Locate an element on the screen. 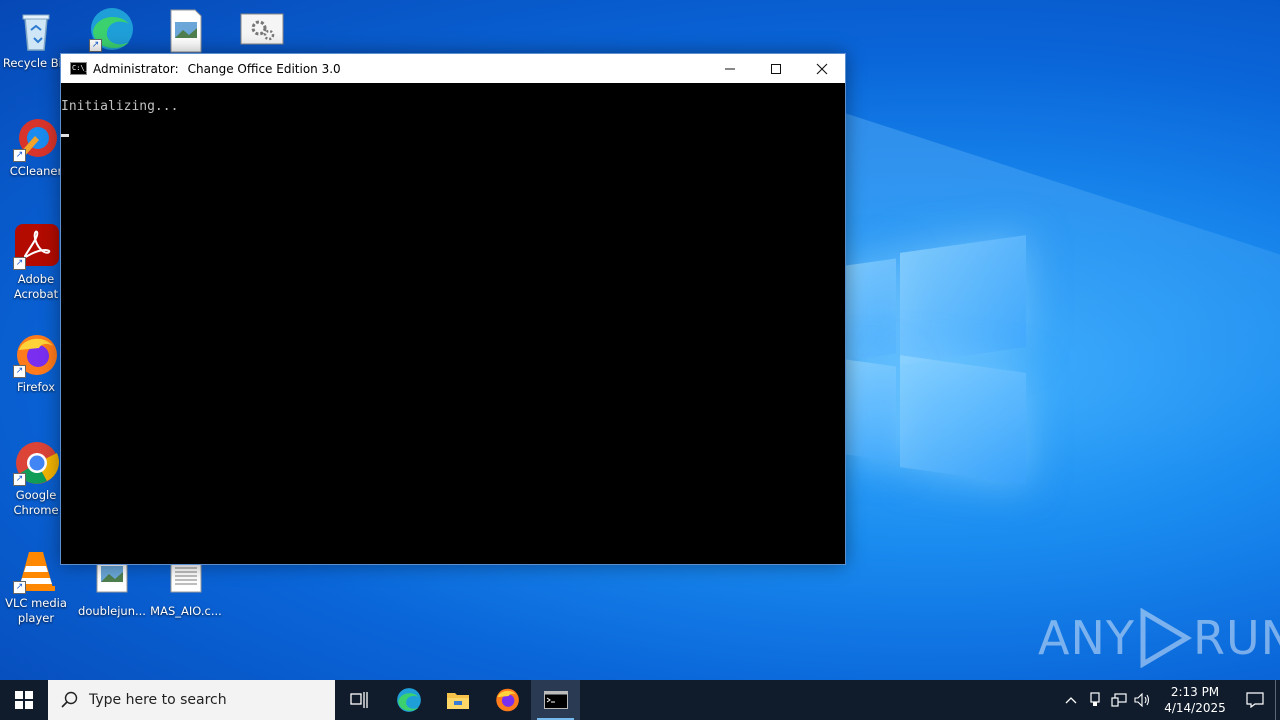 The image size is (1280, 720). minimize-icon is located at coordinates (730, 68).